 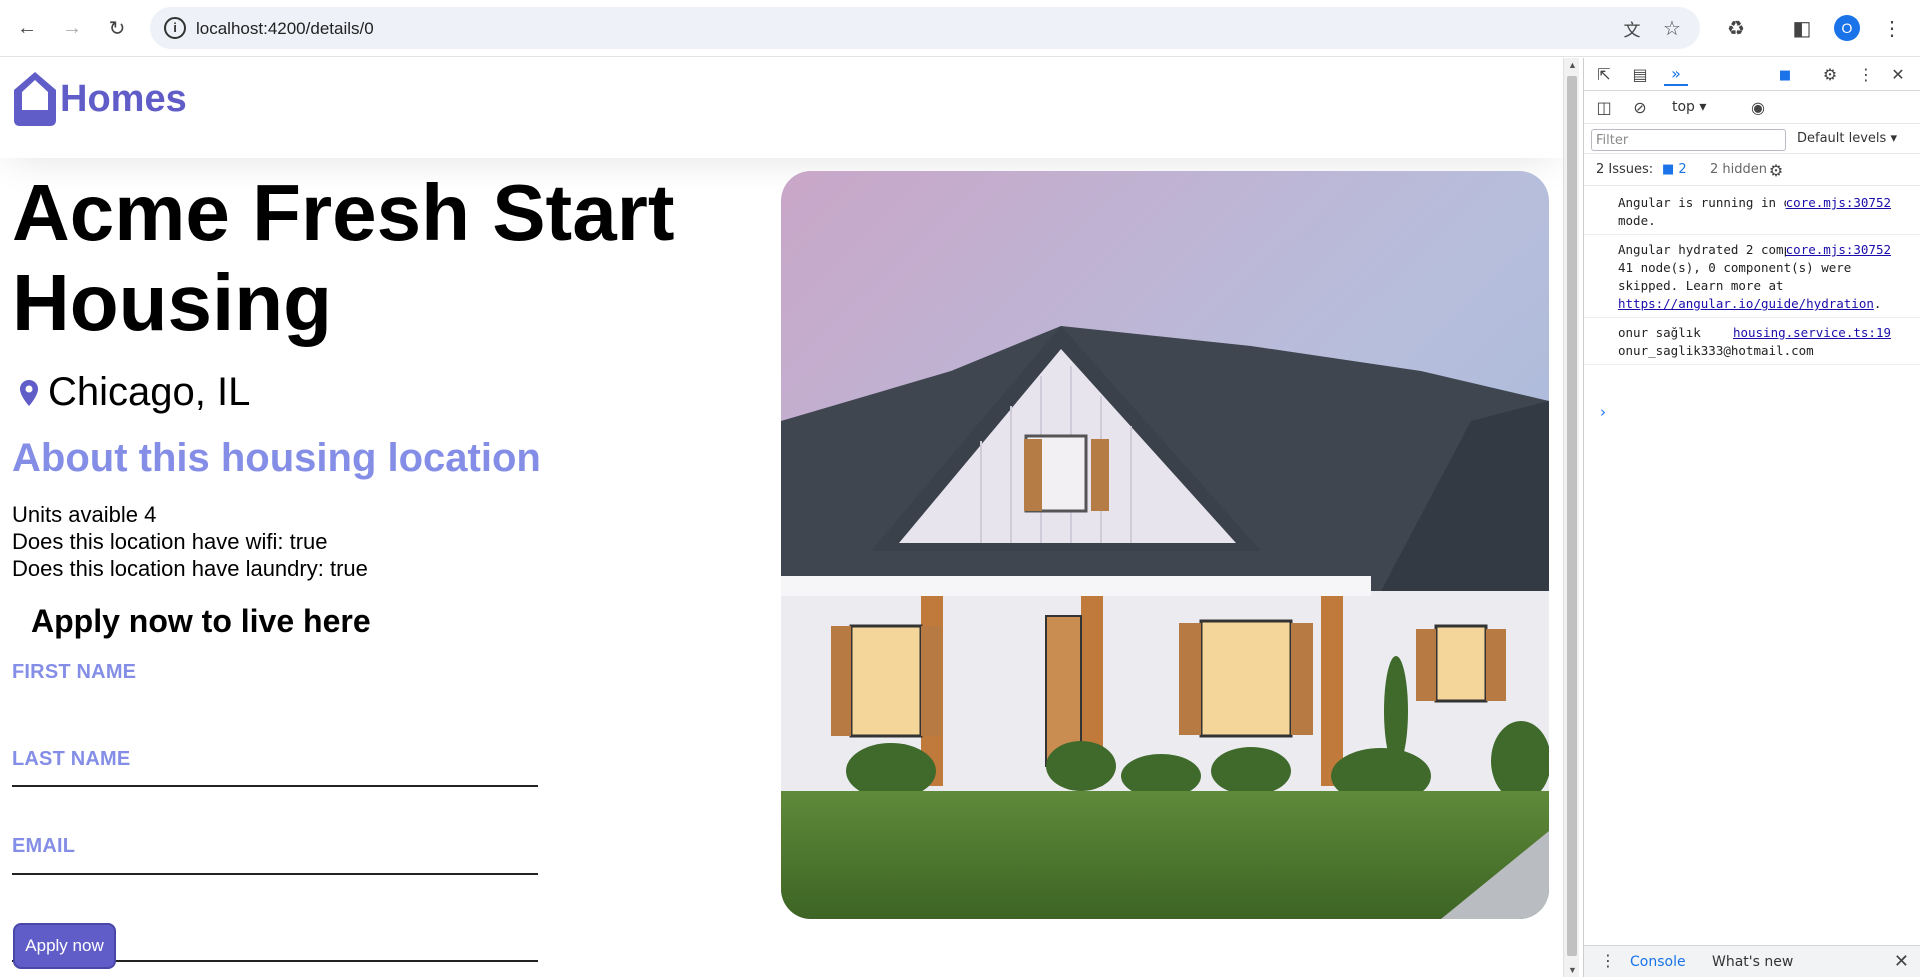 I want to click on device-toolbar-icon: ▤, so click(x=1640, y=74).